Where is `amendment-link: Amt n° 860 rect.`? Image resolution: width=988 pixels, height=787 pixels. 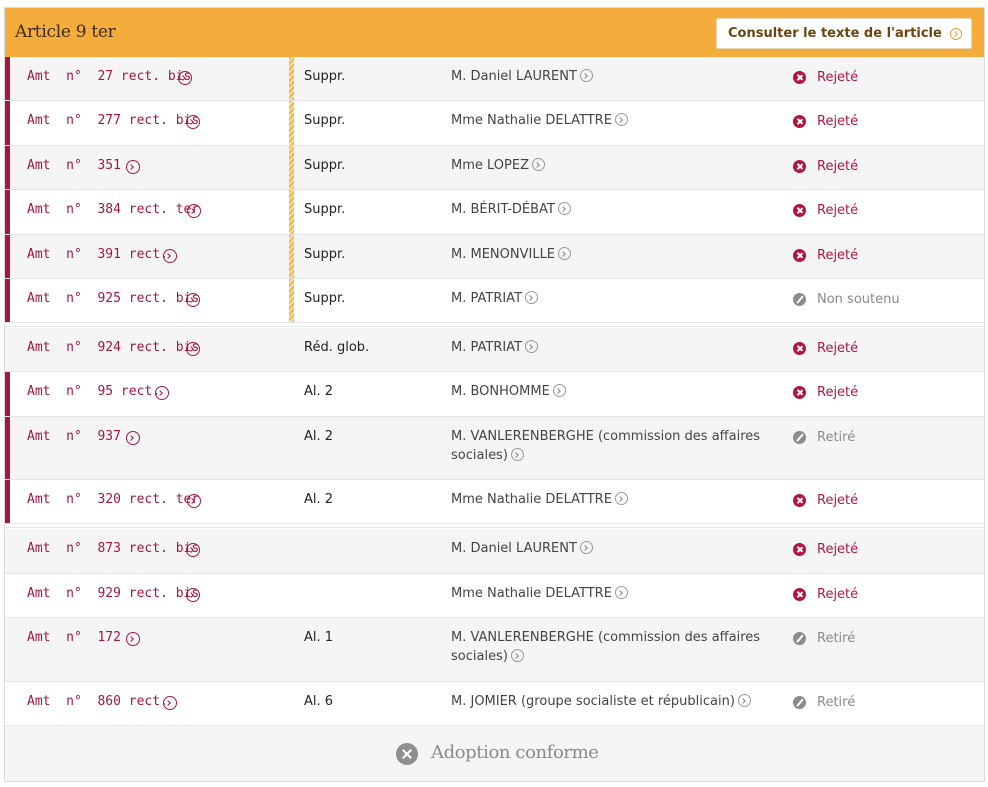
amendment-link: Amt n° 860 rect. is located at coordinates (97, 701).